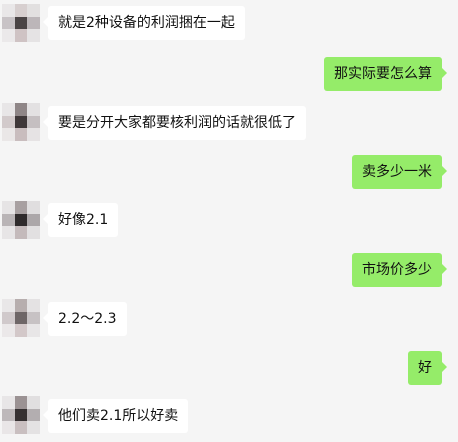 The image size is (458, 442). I want to click on message-bubble-incoming: 2.2～2.3, so click(85, 319).